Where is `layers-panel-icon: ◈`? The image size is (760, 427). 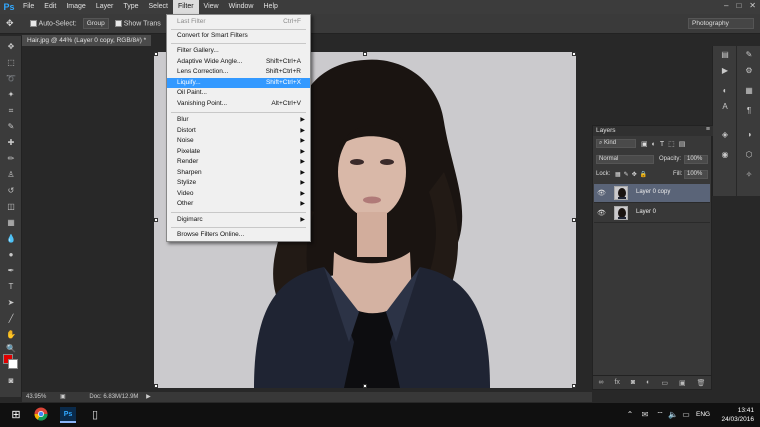
layers-panel-icon: ◈ is located at coordinates (725, 135).